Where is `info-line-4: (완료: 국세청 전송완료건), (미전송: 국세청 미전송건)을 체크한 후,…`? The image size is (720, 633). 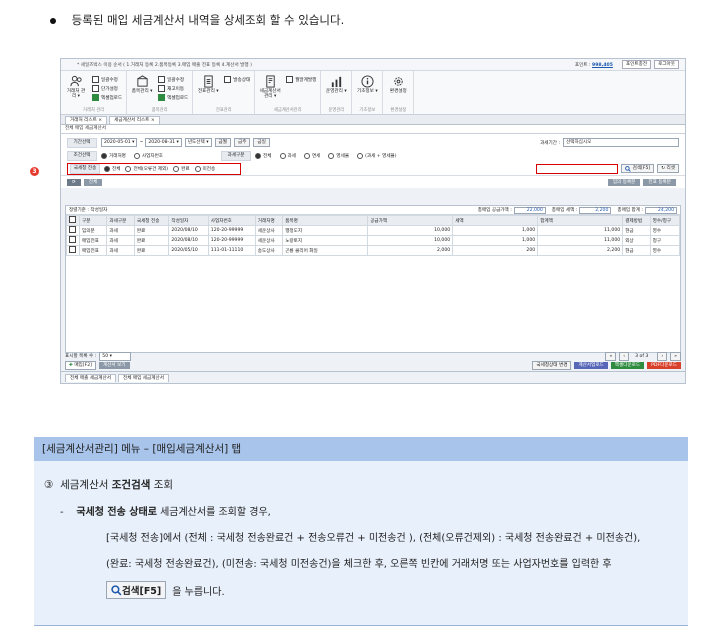 info-line-4: (완료: 국세청 전송완료건), (미전송: 국세청 미전송건)을 체크한 후,… is located at coordinates (359, 564).